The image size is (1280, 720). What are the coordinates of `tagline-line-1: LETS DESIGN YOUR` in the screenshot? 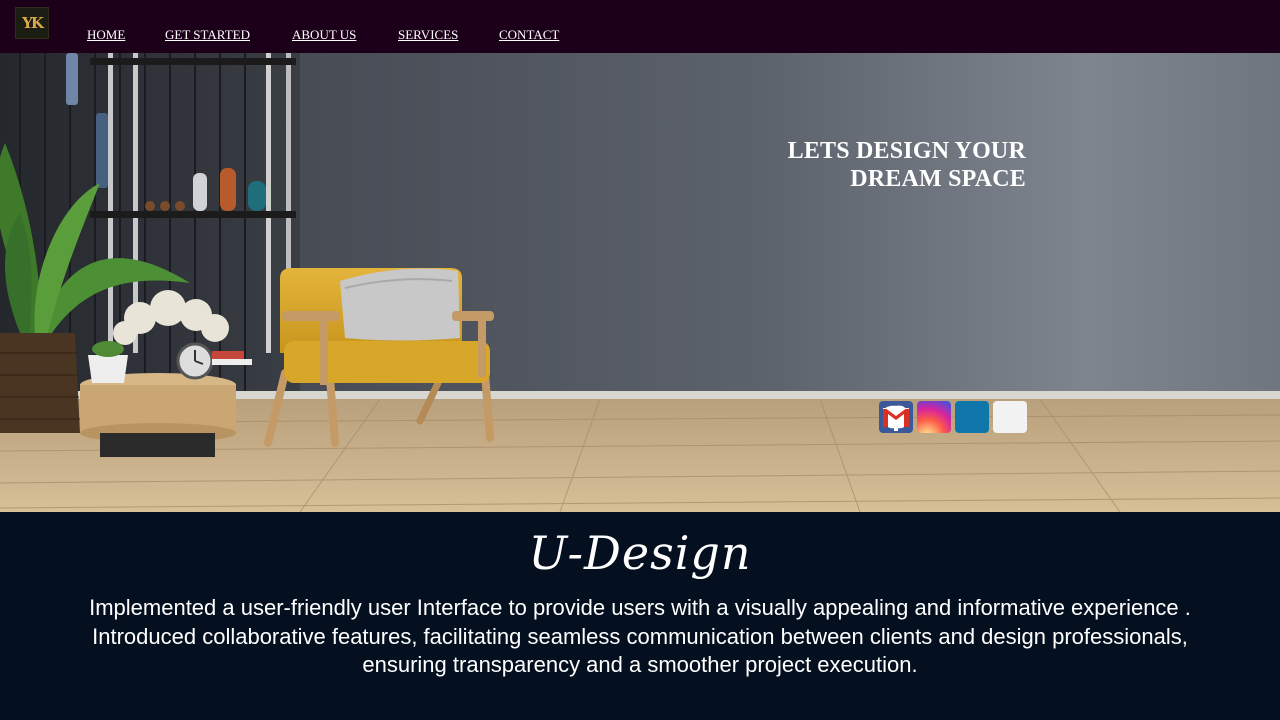 It's located at (906, 151).